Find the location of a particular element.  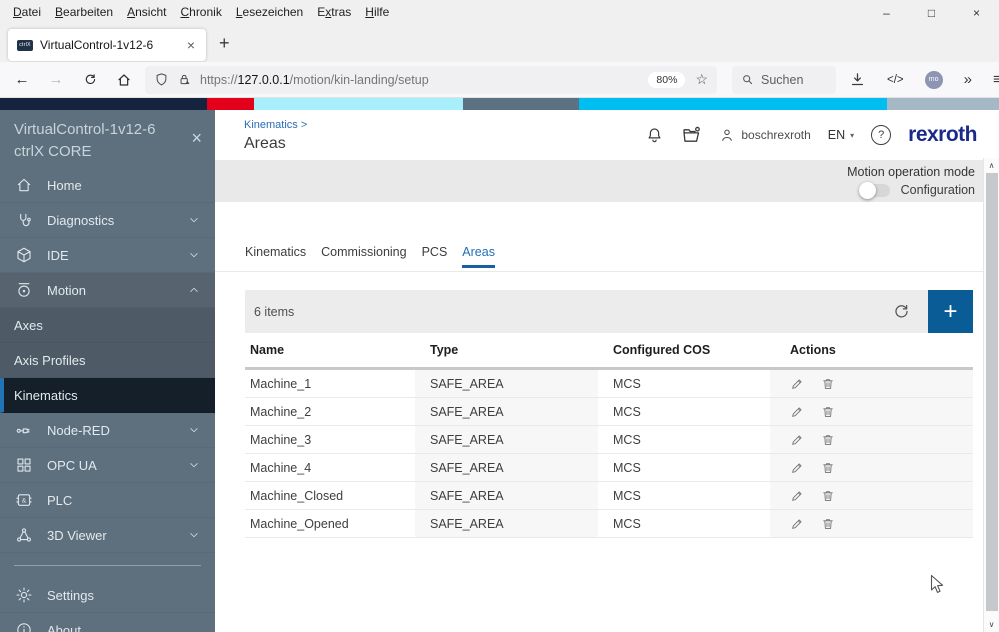

page-scrollbar: ∧ ∨ is located at coordinates (991, 395).